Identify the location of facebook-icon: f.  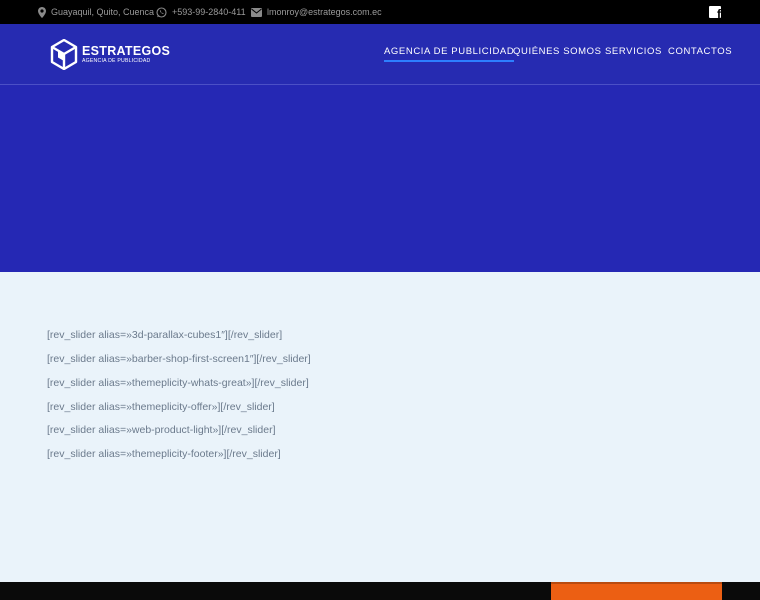
(715, 12).